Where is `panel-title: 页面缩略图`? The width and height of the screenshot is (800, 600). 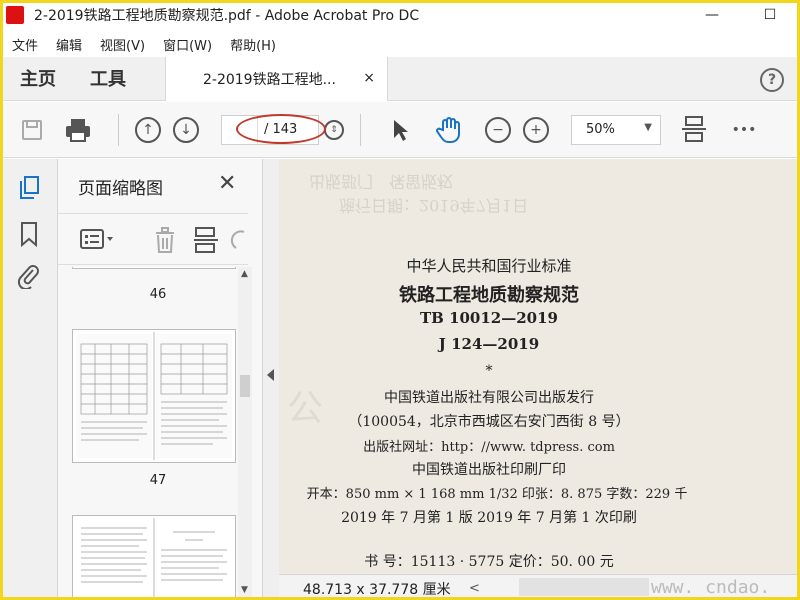 panel-title: 页面缩略图 is located at coordinates (120, 189).